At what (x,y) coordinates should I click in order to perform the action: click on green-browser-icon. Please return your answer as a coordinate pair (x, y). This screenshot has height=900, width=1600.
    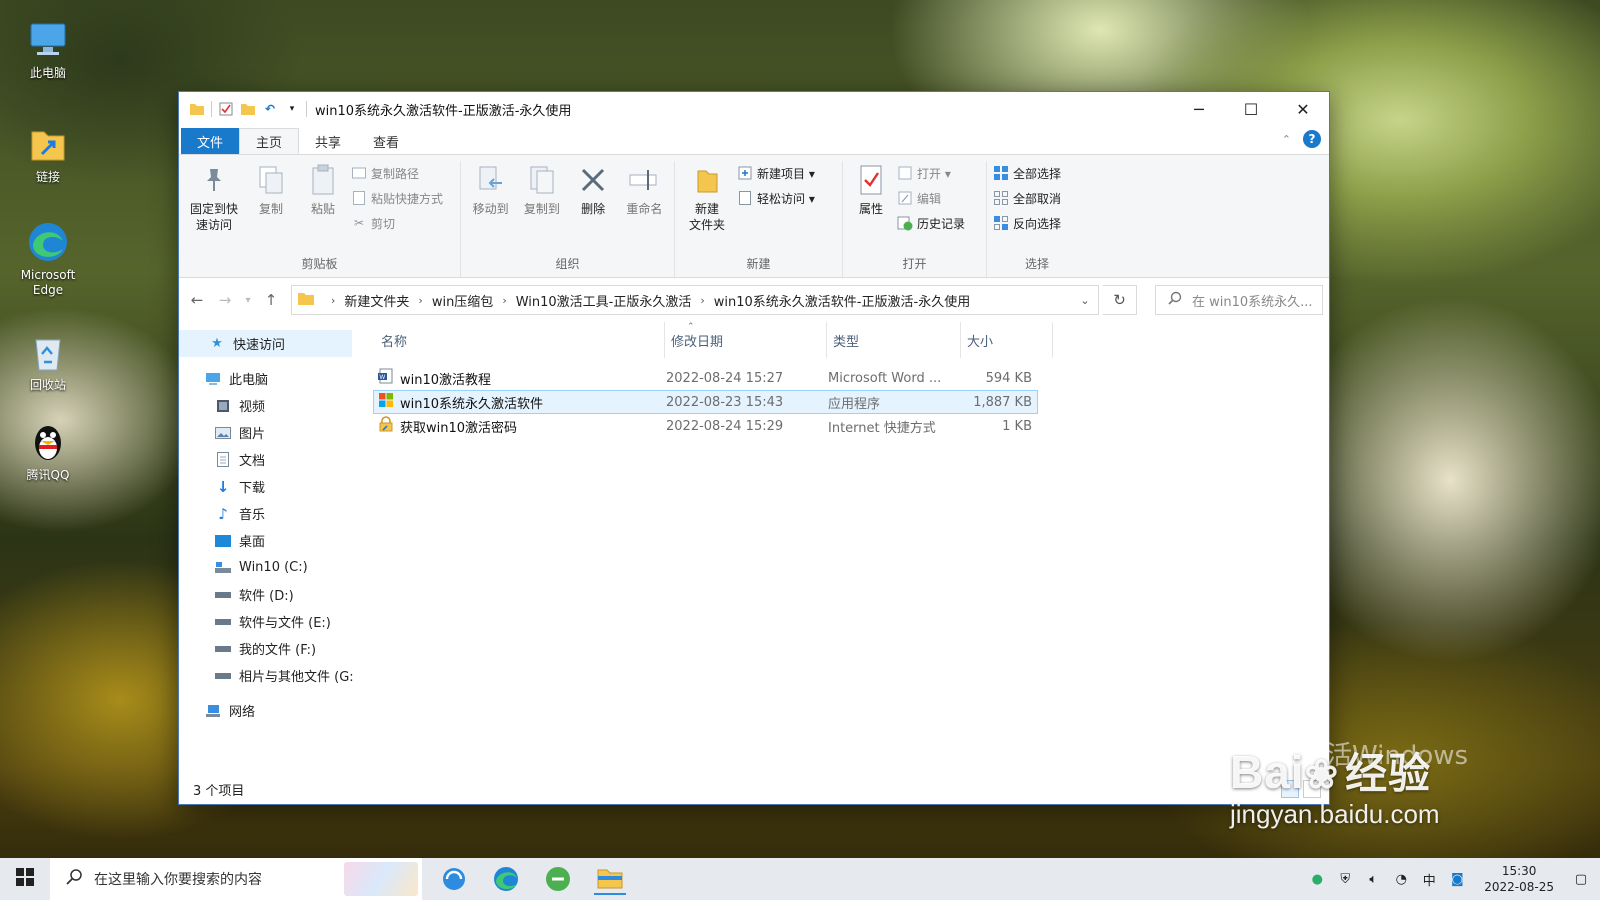
    Looking at the image, I should click on (558, 879).